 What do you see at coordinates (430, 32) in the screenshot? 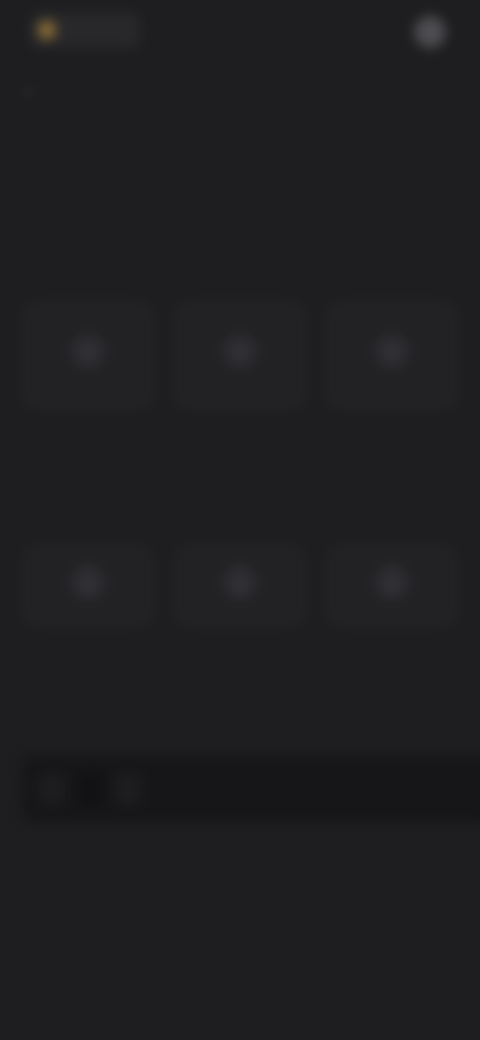
I see `top-action-button` at bounding box center [430, 32].